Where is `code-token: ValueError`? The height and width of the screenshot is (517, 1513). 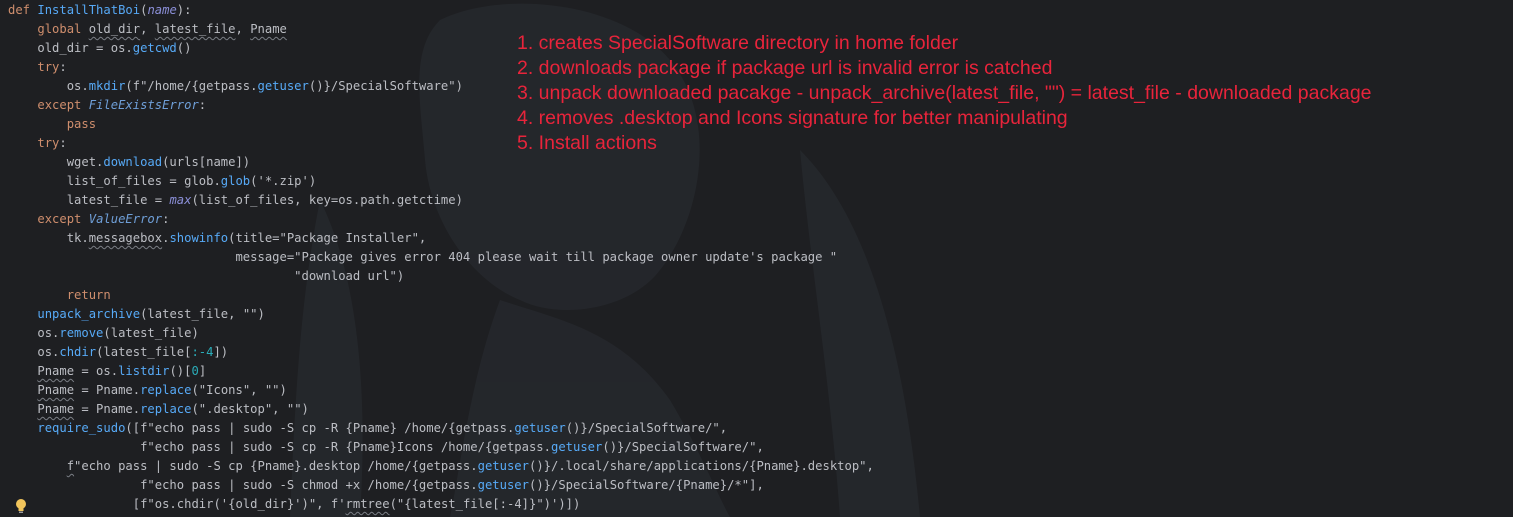
code-token: ValueError is located at coordinates (125, 219).